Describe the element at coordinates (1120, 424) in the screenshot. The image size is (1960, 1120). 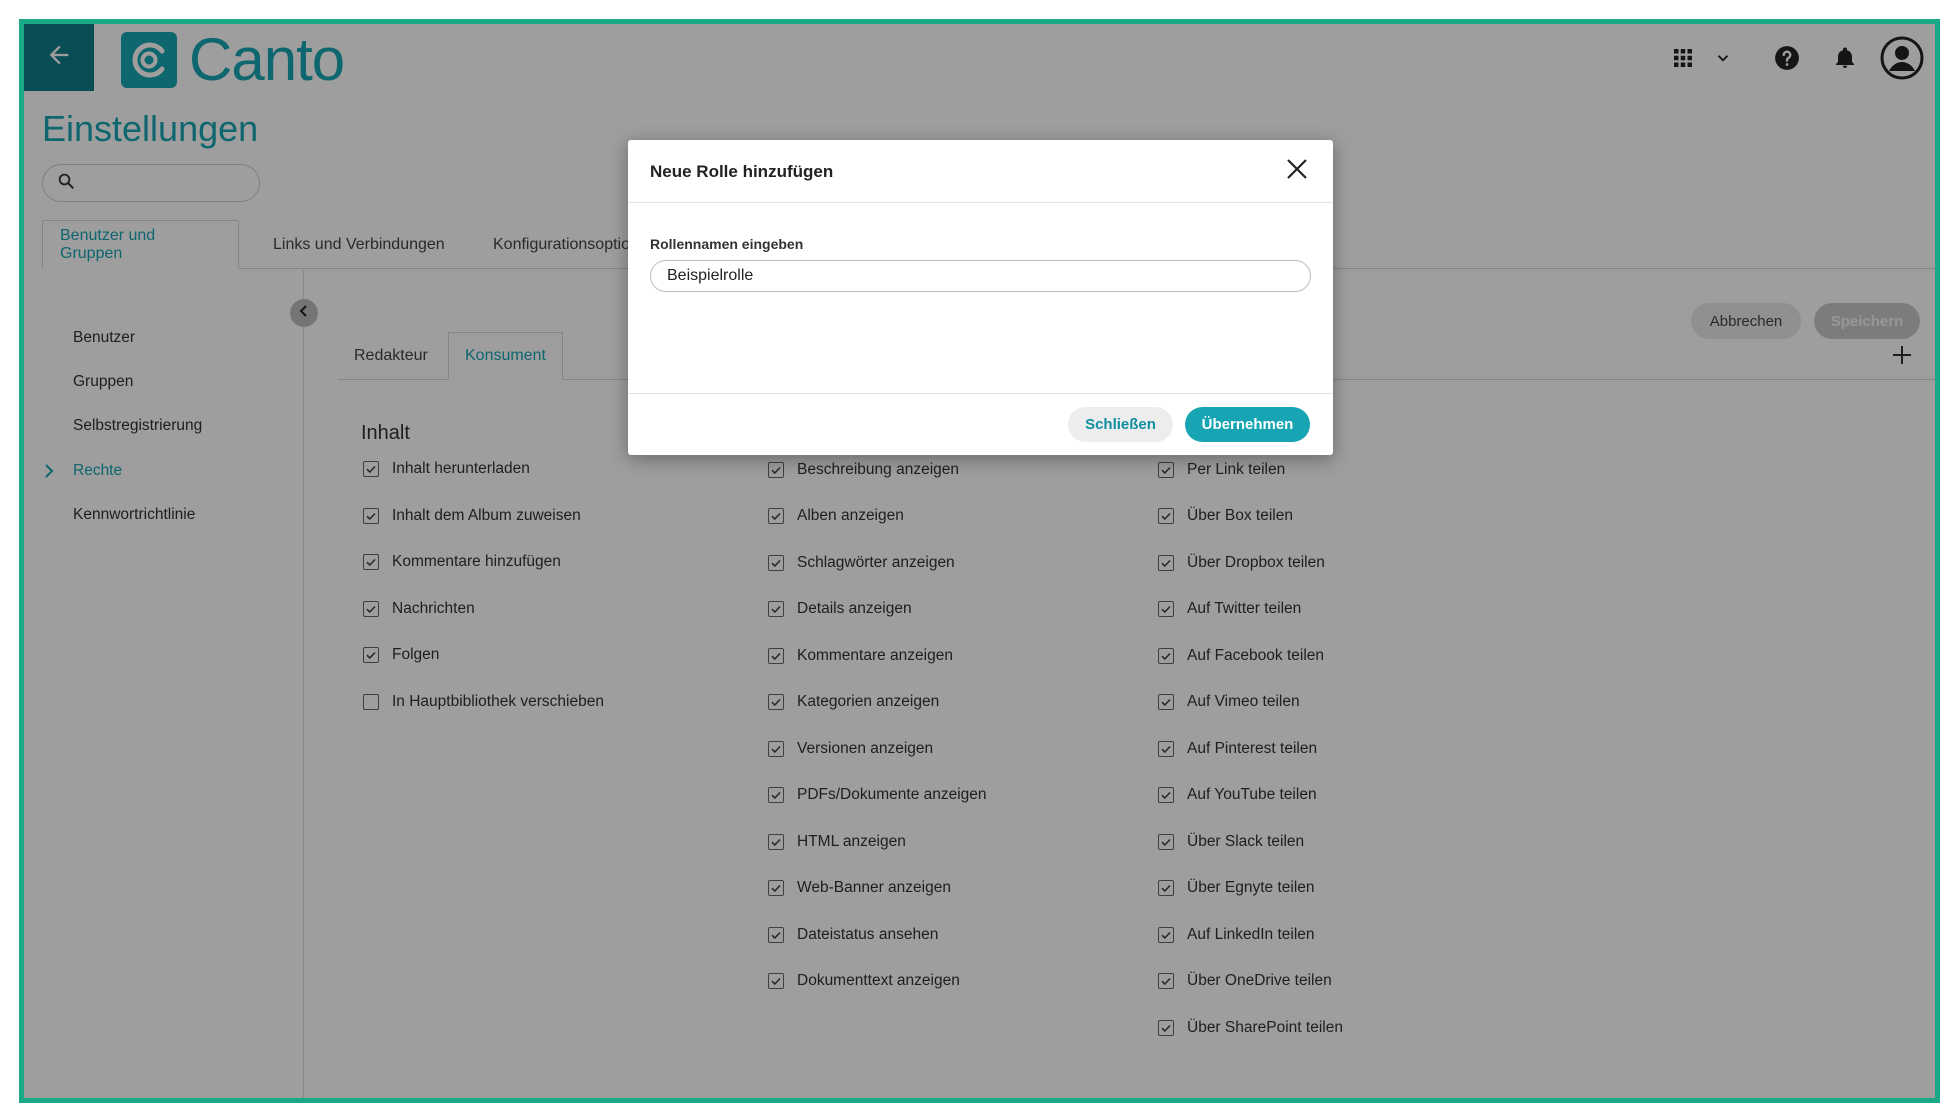
I see `close-button: Schließen` at that location.